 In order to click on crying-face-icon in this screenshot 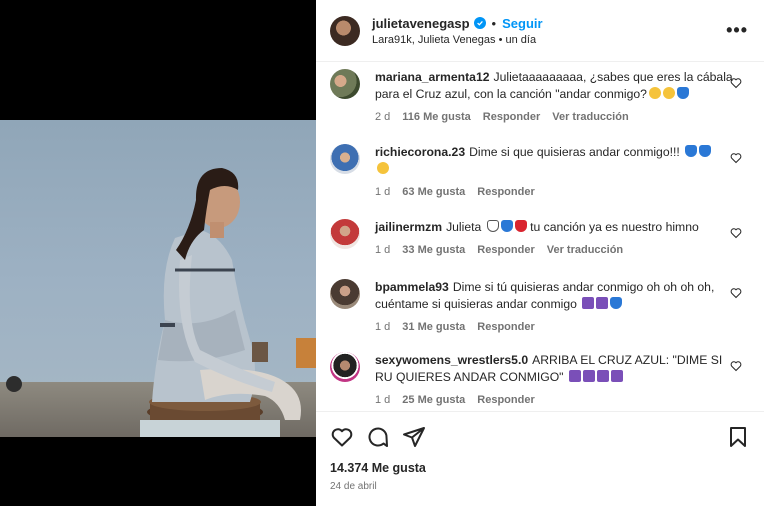, I will do `click(383, 168)`.